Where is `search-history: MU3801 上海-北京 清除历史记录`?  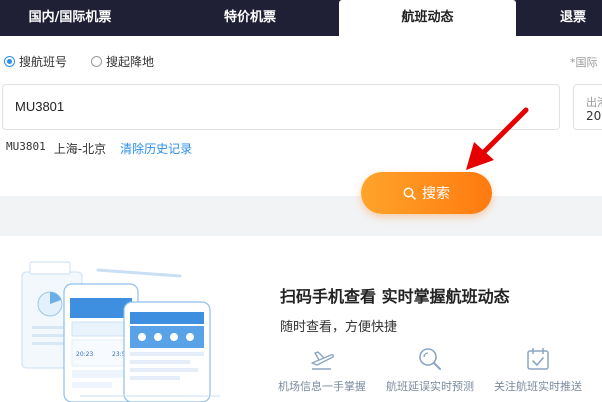 search-history: MU3801 上海-北京 清除历史记录 is located at coordinates (99, 148).